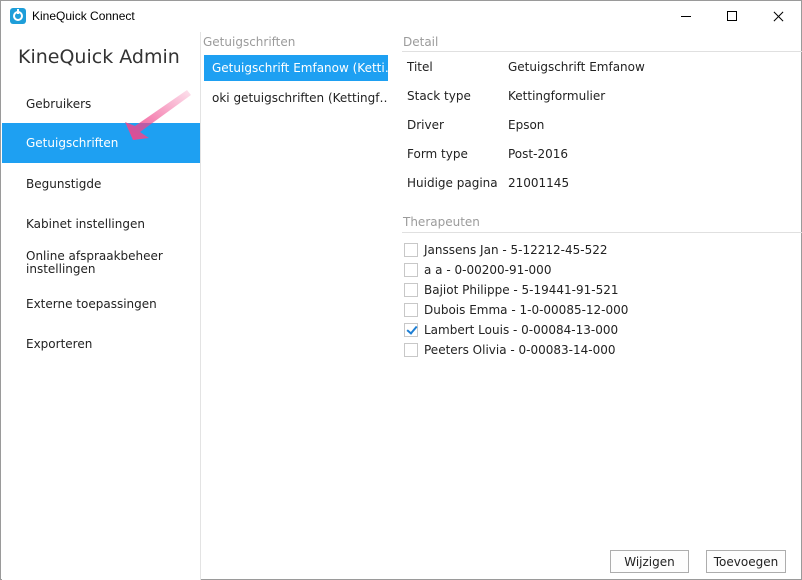 Image resolution: width=802 pixels, height=580 pixels. Describe the element at coordinates (64, 183) in the screenshot. I see `sidebar-item-label: Begunstigde` at that location.